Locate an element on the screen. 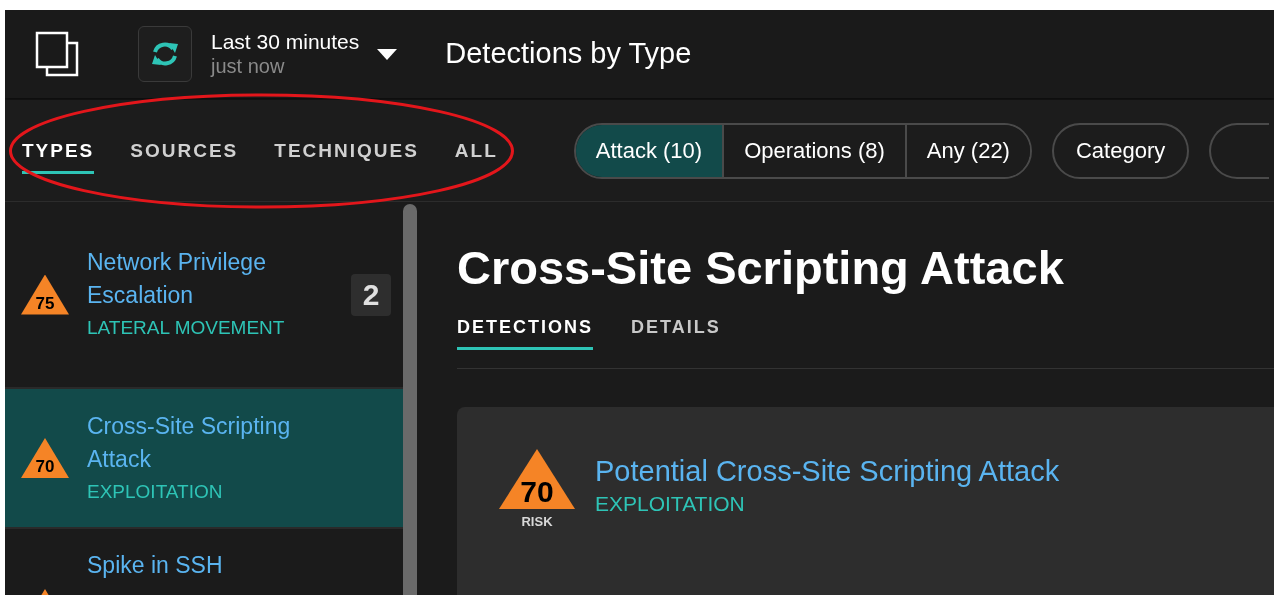 This screenshot has height=595, width=1274. sidebar-item: 70 Cross-Site Scripting Attack EXPLOITATION is located at coordinates (204, 459).